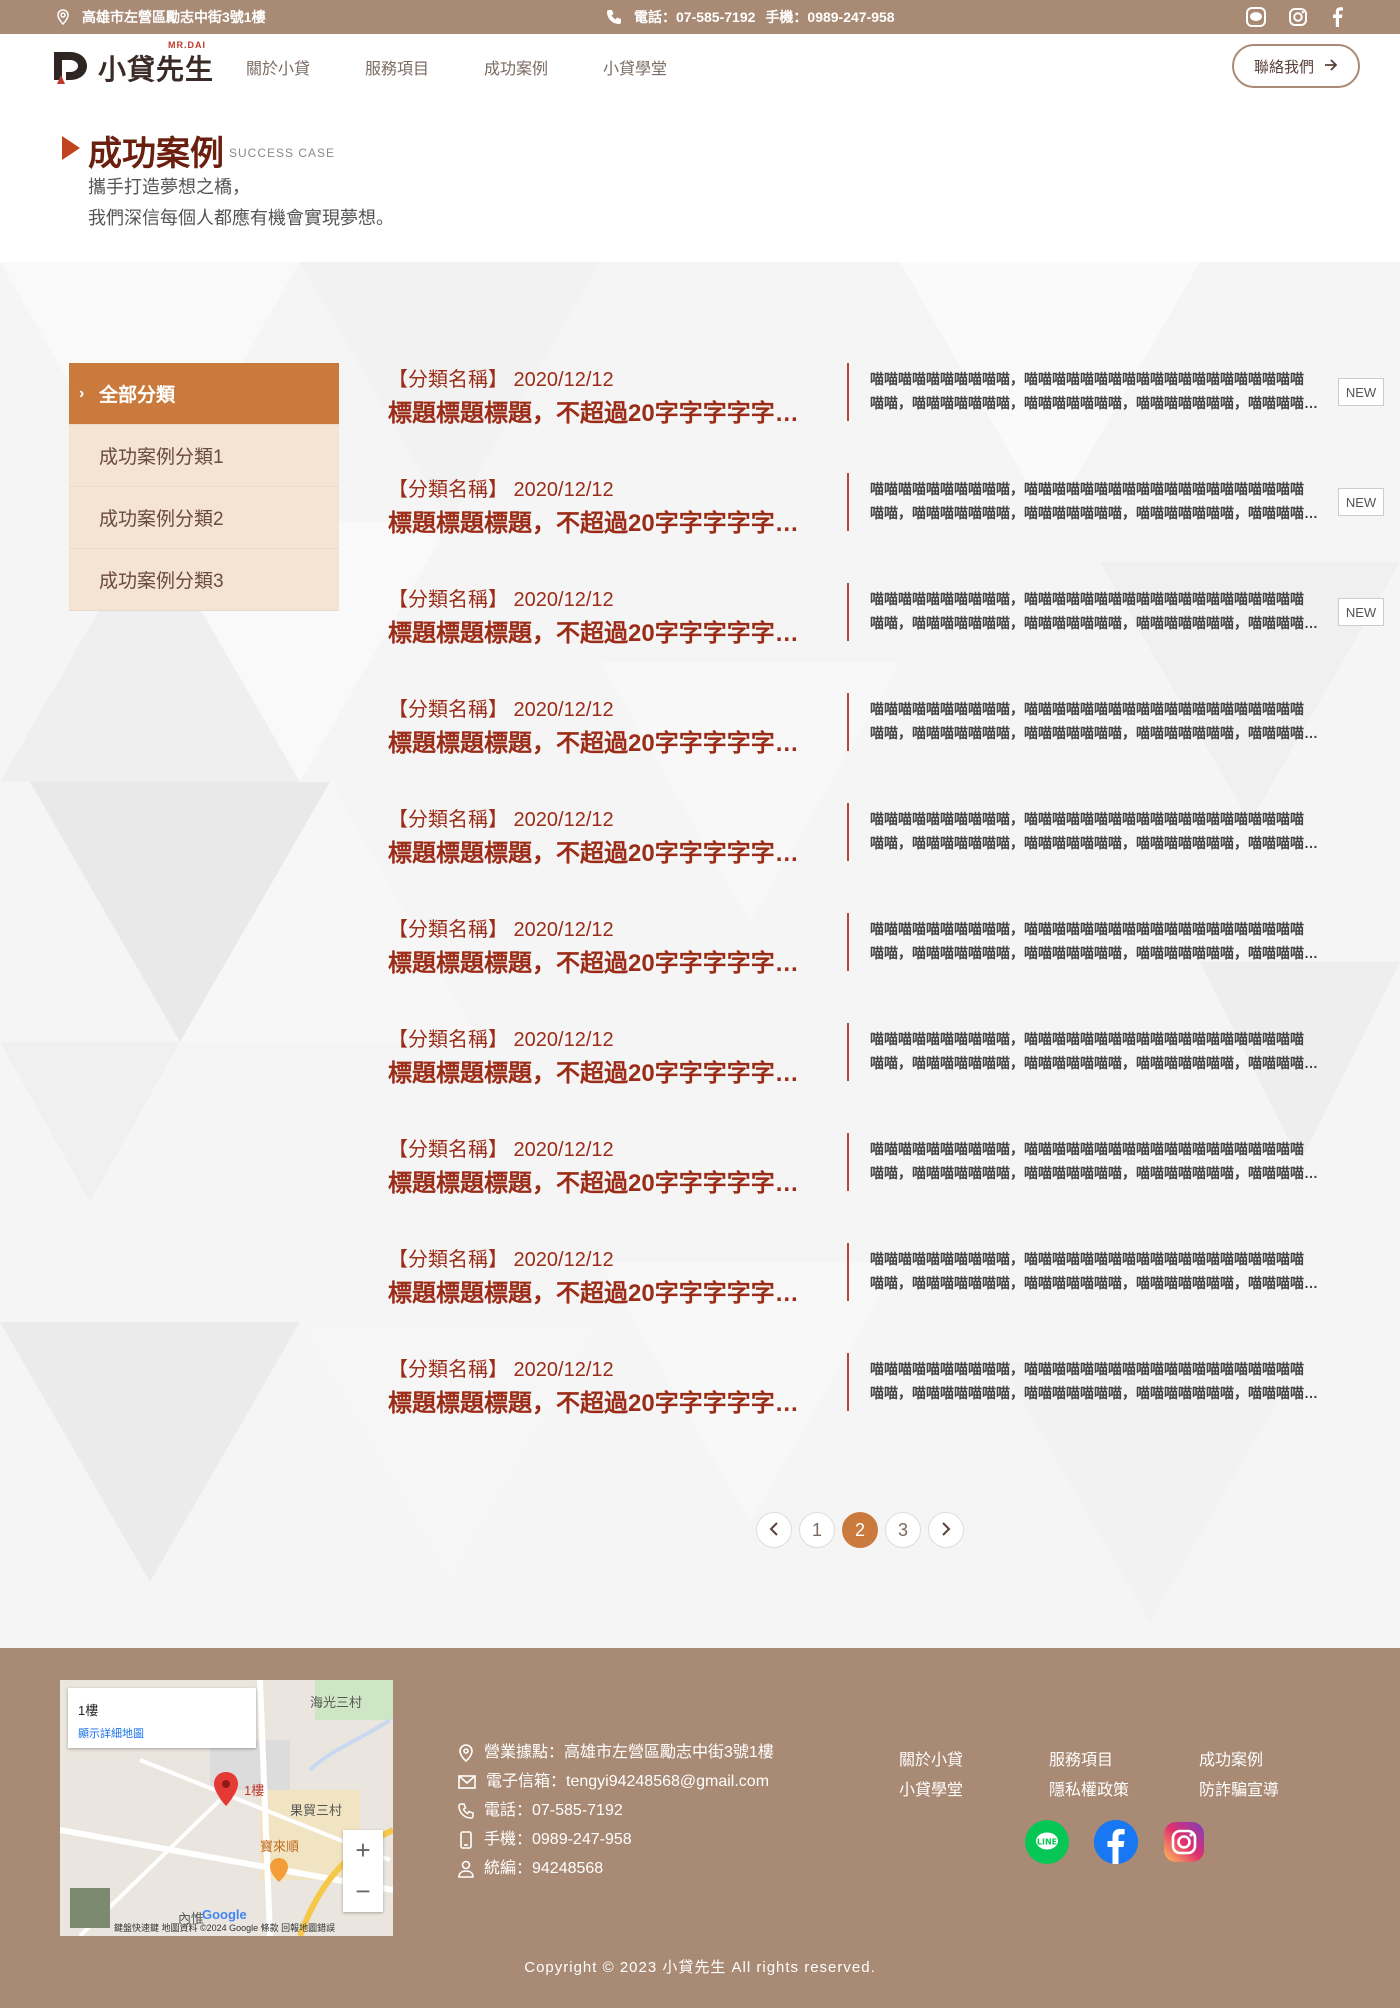 The height and width of the screenshot is (2008, 1400). I want to click on nav-cases: 成功案例, so click(516, 67).